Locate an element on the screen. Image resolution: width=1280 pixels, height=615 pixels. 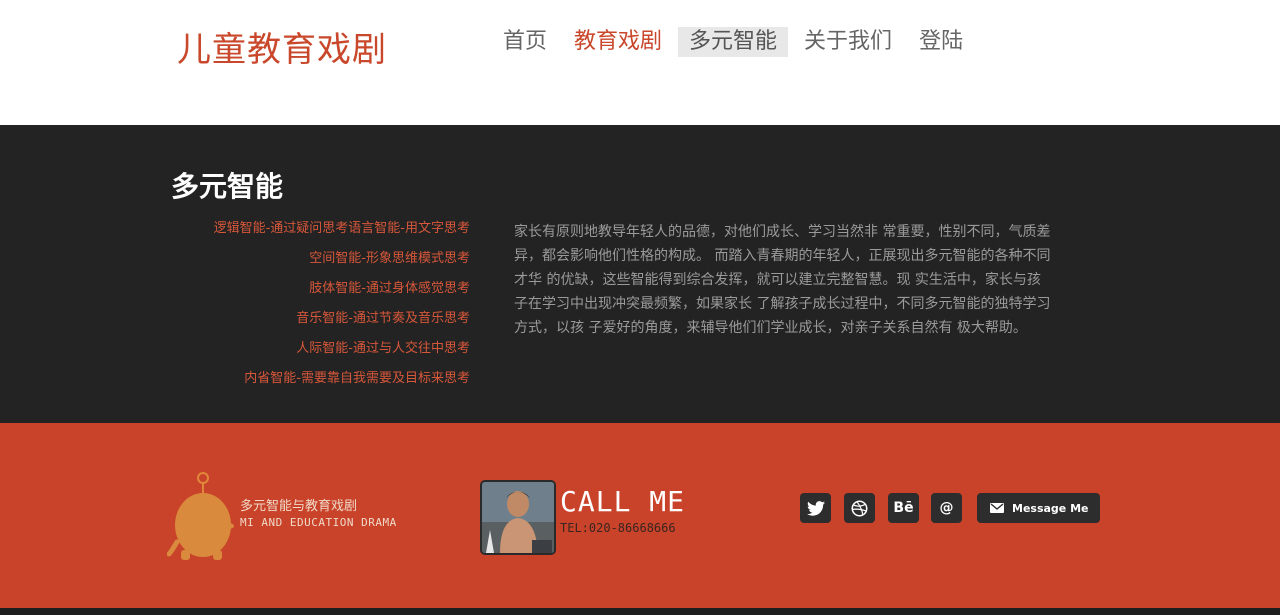
nav-home: 首页 is located at coordinates (525, 42).